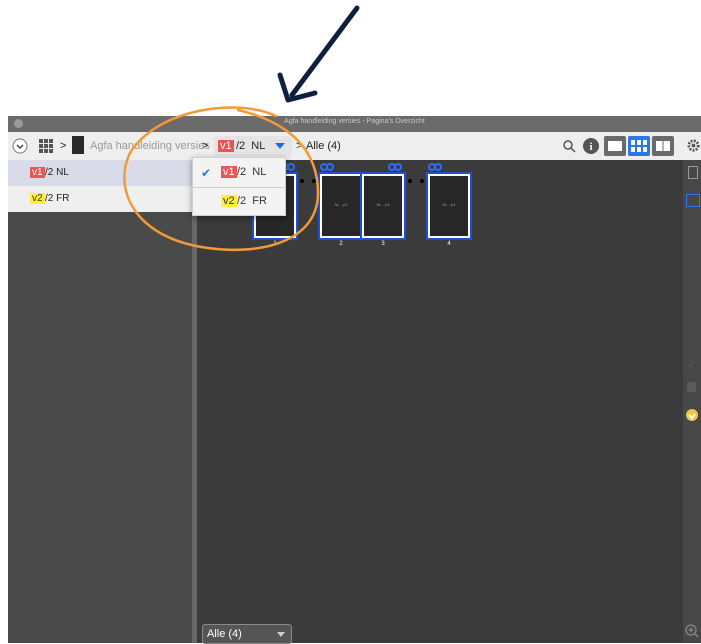  Describe the element at coordinates (383, 244) in the screenshot. I see `page-number: 3` at that location.